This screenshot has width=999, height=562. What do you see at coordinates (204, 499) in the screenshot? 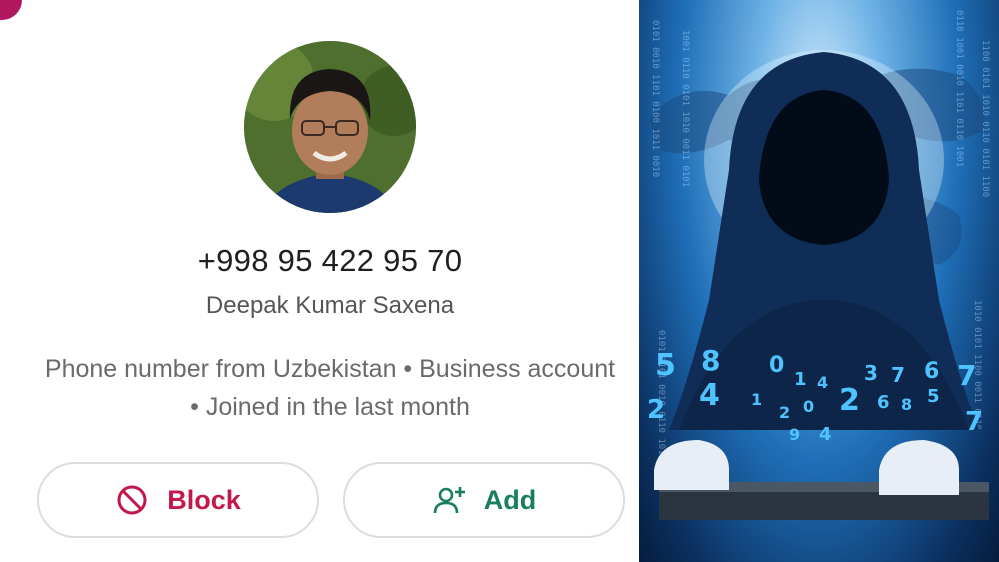
I see `block-label: Block` at bounding box center [204, 499].